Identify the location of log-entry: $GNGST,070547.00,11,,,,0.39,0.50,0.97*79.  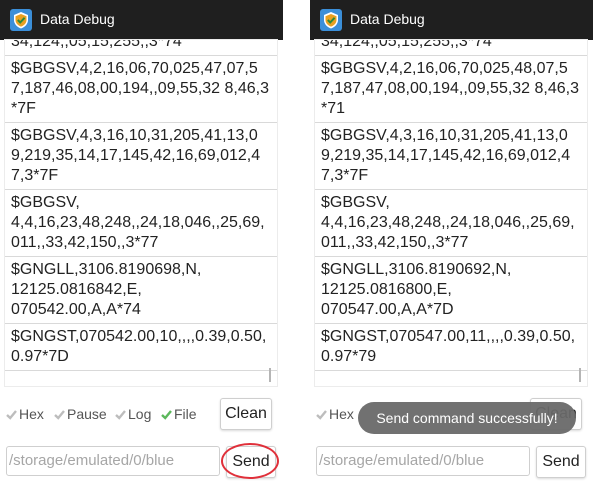
(451, 347).